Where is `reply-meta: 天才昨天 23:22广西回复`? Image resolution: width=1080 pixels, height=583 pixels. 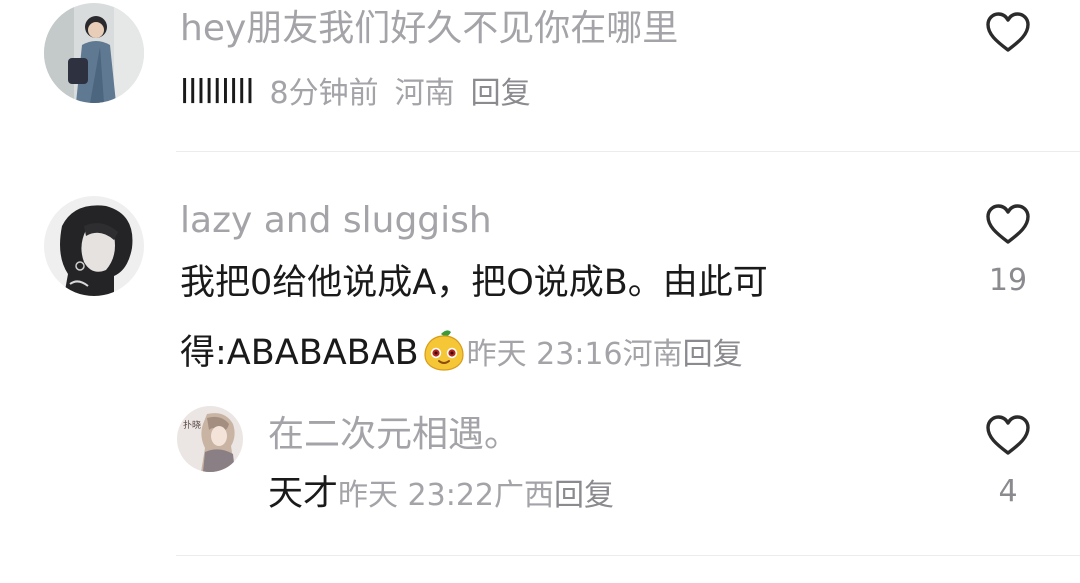 reply-meta: 天才昨天 23:22广西回复 is located at coordinates (441, 494).